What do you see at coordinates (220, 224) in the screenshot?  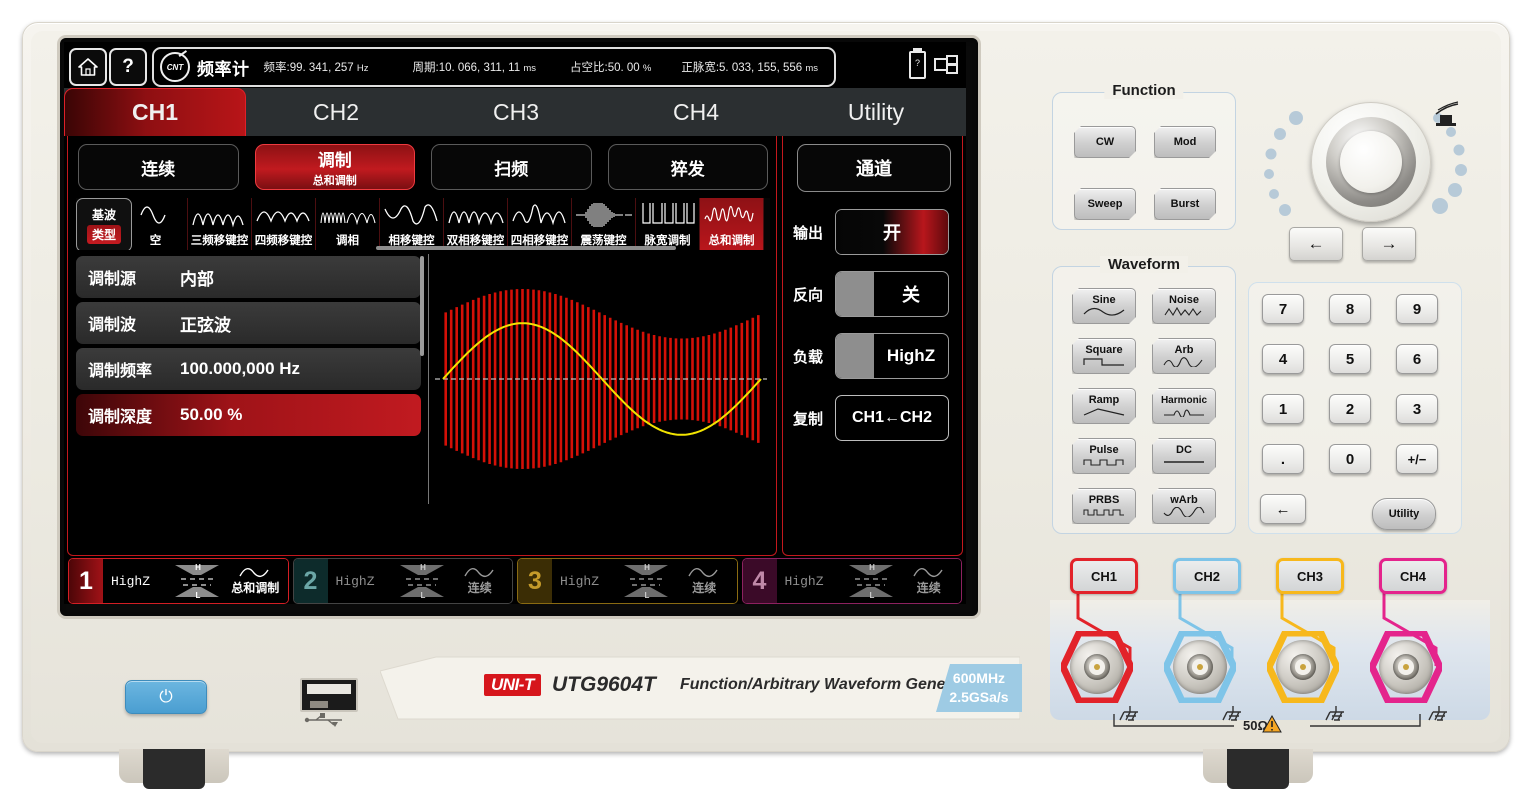 I see `wave-type-item-1: 三频移键控` at bounding box center [220, 224].